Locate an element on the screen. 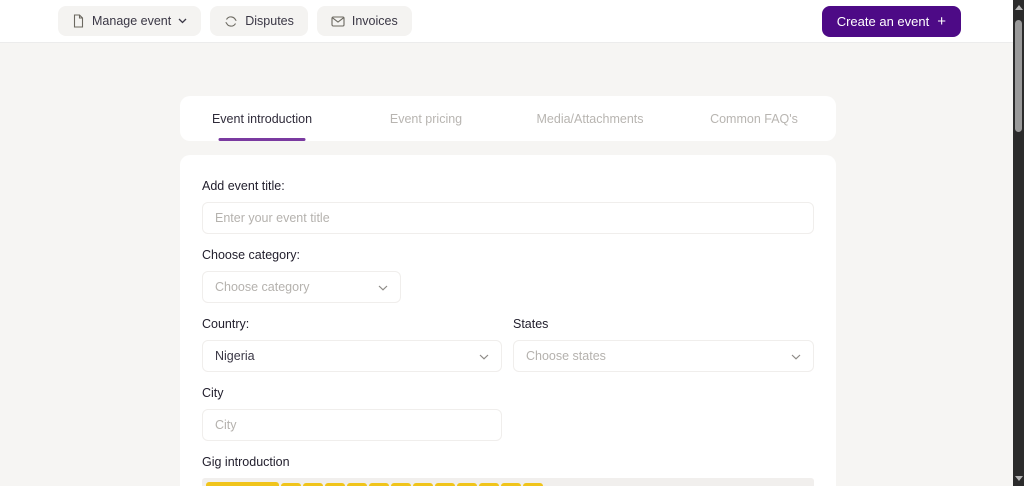 This screenshot has width=1024, height=486. category-label: Choose category: is located at coordinates (251, 255).